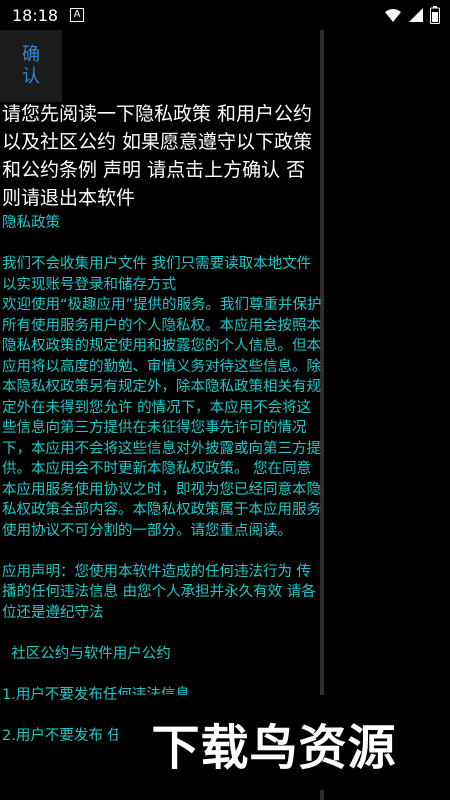 Image resolution: width=450 pixels, height=800 pixels. What do you see at coordinates (77, 15) in the screenshot?
I see `notification-a-icon: A` at bounding box center [77, 15].